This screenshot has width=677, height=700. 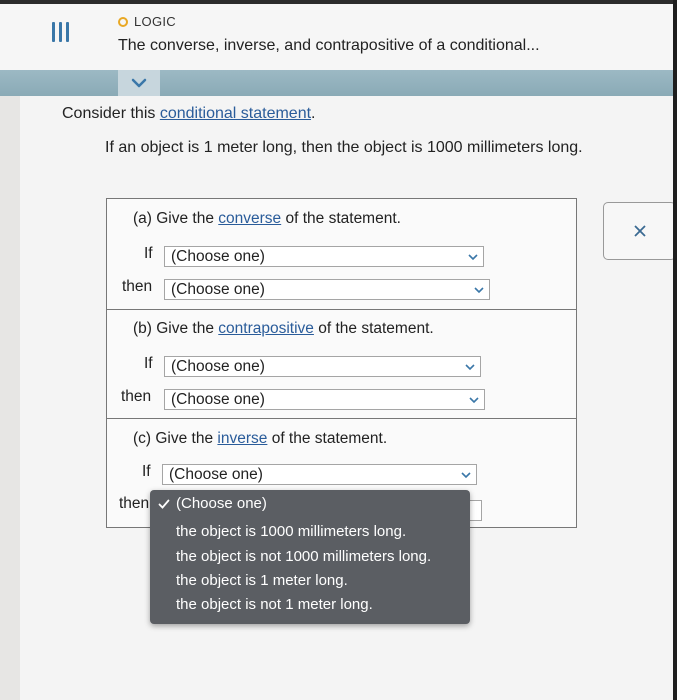 What do you see at coordinates (62, 32) in the screenshot?
I see `hamburger-menu-icon` at bounding box center [62, 32].